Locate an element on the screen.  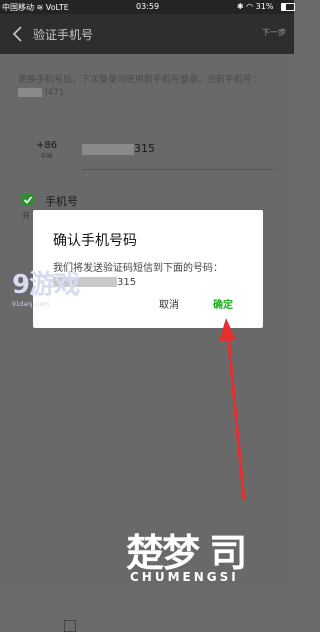
brand-watermark: 楚梦 司 CHUMENGSI is located at coordinates (209, 554).